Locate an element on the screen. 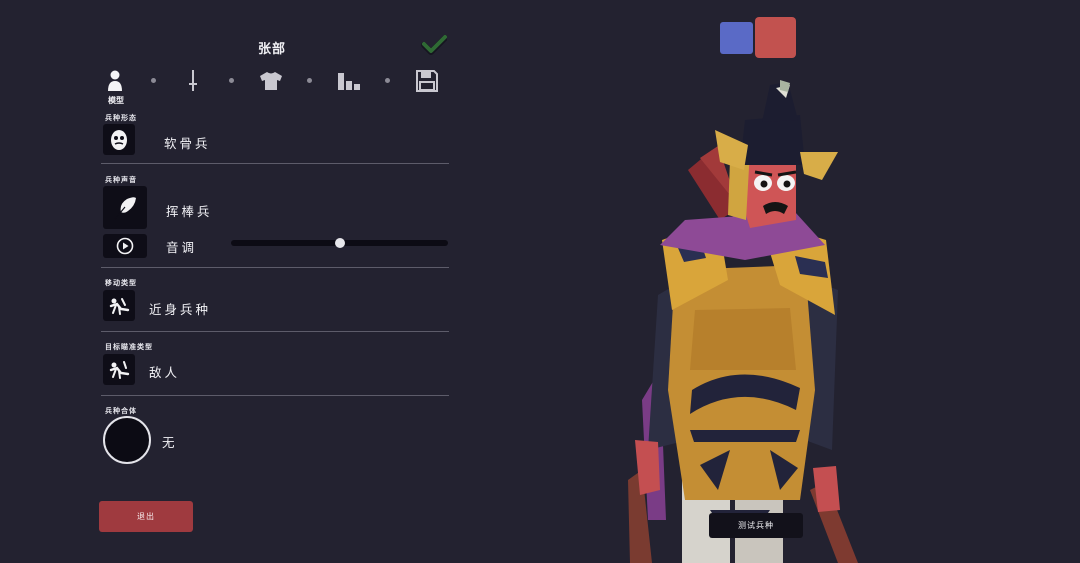 The height and width of the screenshot is (563, 1080). target-enemy-icon is located at coordinates (119, 369).